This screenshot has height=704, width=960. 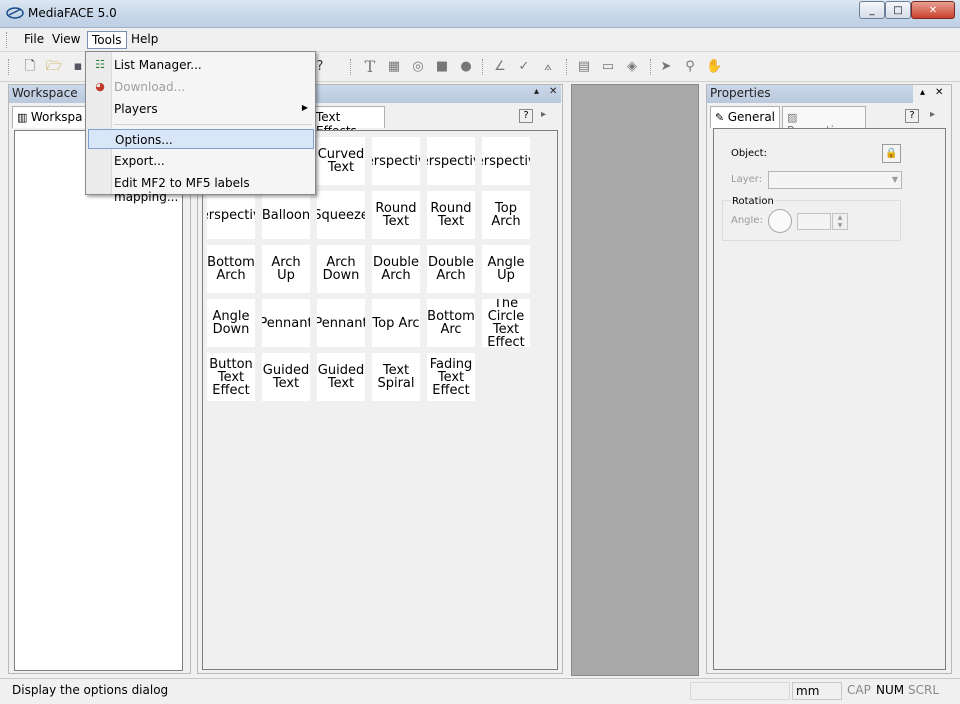 I want to click on print-icon: ▤, so click(x=584, y=67).